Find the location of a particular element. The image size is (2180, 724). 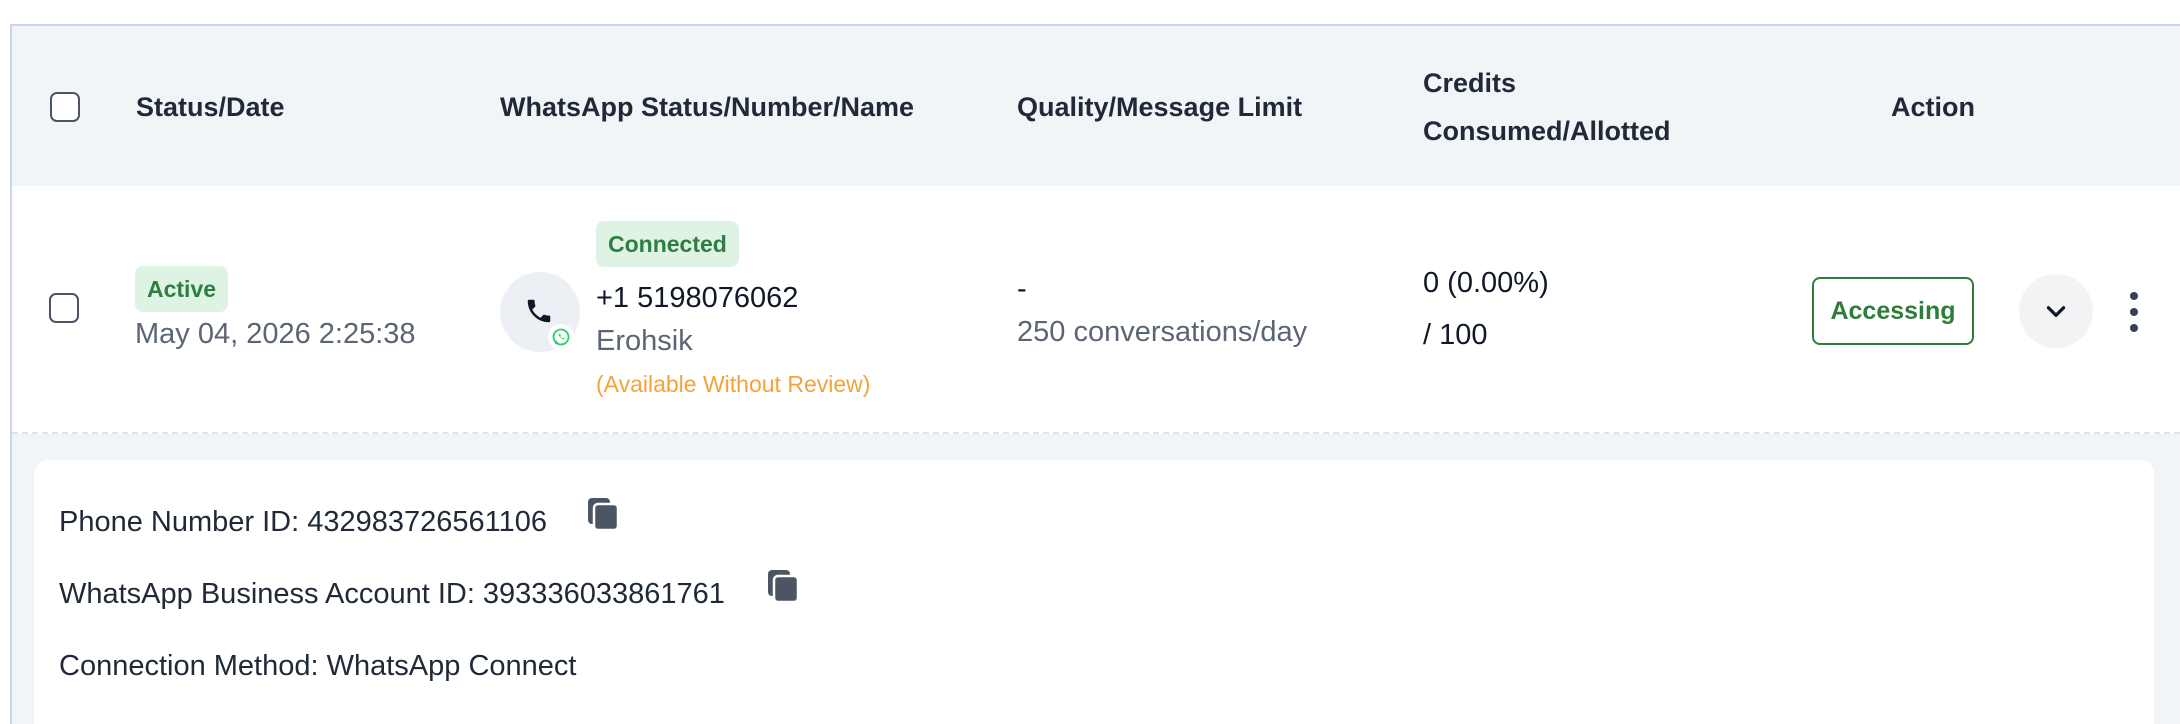

quality-rating: - is located at coordinates (1022, 289).